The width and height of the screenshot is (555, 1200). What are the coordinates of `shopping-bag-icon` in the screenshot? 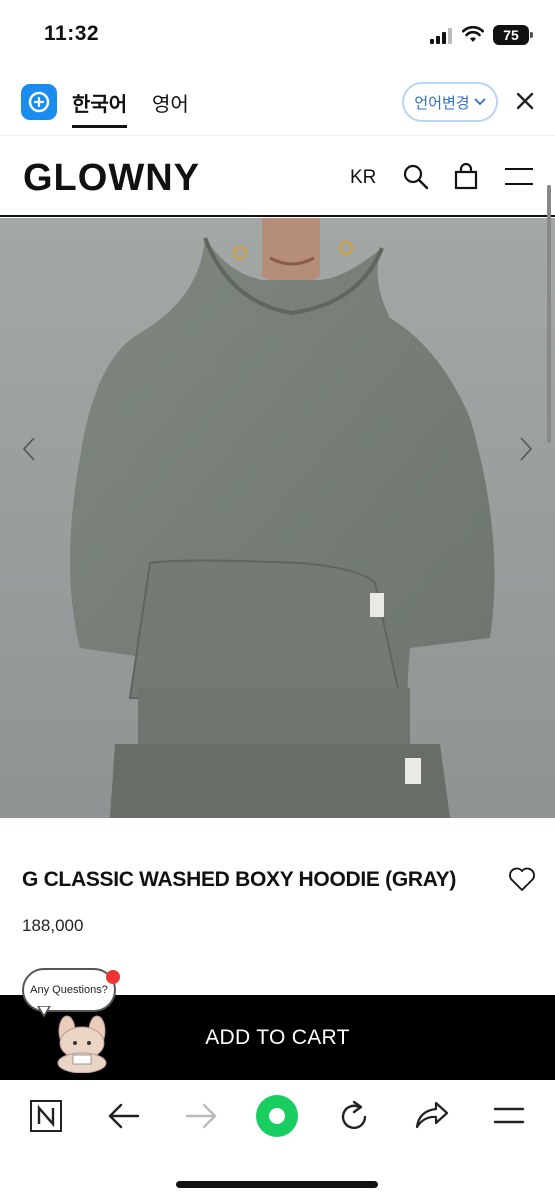 It's located at (466, 177).